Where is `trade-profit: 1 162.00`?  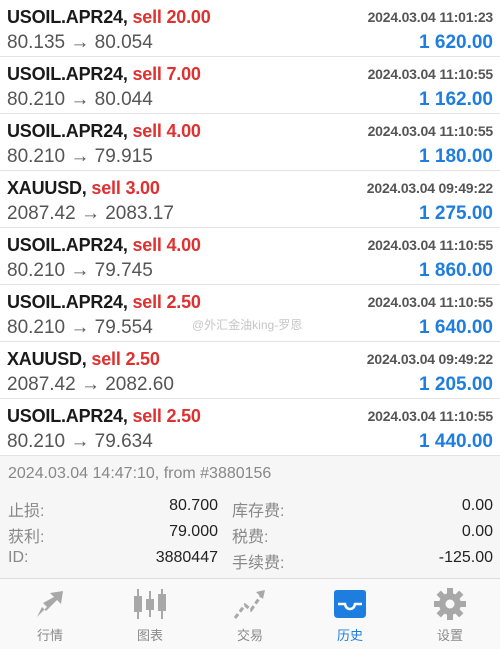
trade-profit: 1 162.00 is located at coordinates (456, 99).